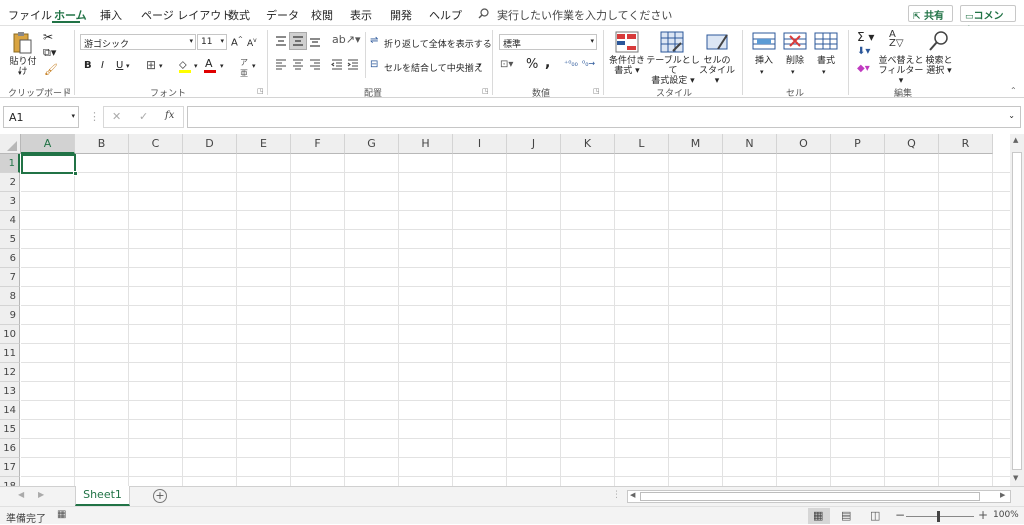 This screenshot has height=525, width=1024. Describe the element at coordinates (102, 65) in the screenshot. I see `italic-button: I` at that location.